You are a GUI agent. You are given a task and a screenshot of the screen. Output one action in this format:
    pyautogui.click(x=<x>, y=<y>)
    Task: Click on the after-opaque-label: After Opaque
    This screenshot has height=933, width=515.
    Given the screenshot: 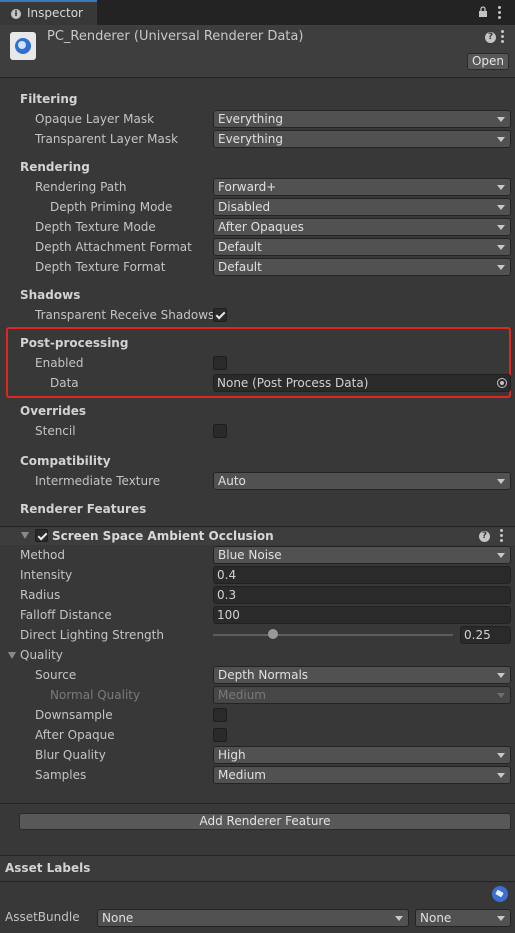 What is the action you would take?
    pyautogui.click(x=75, y=735)
    